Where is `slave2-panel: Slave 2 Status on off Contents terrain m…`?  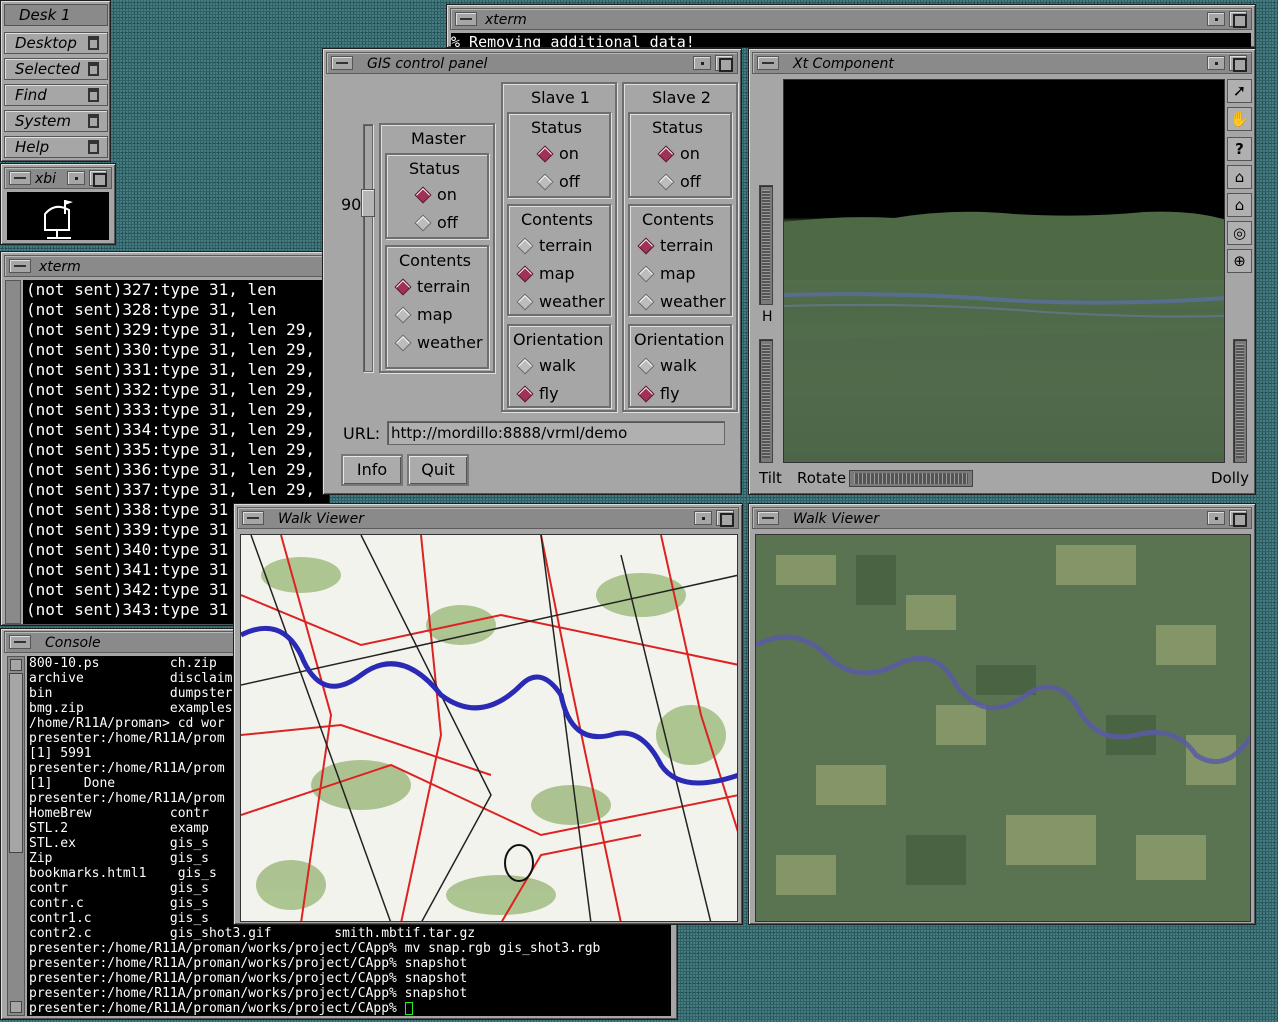 slave2-panel: Slave 2 Status on off Contents terrain m… is located at coordinates (680, 247).